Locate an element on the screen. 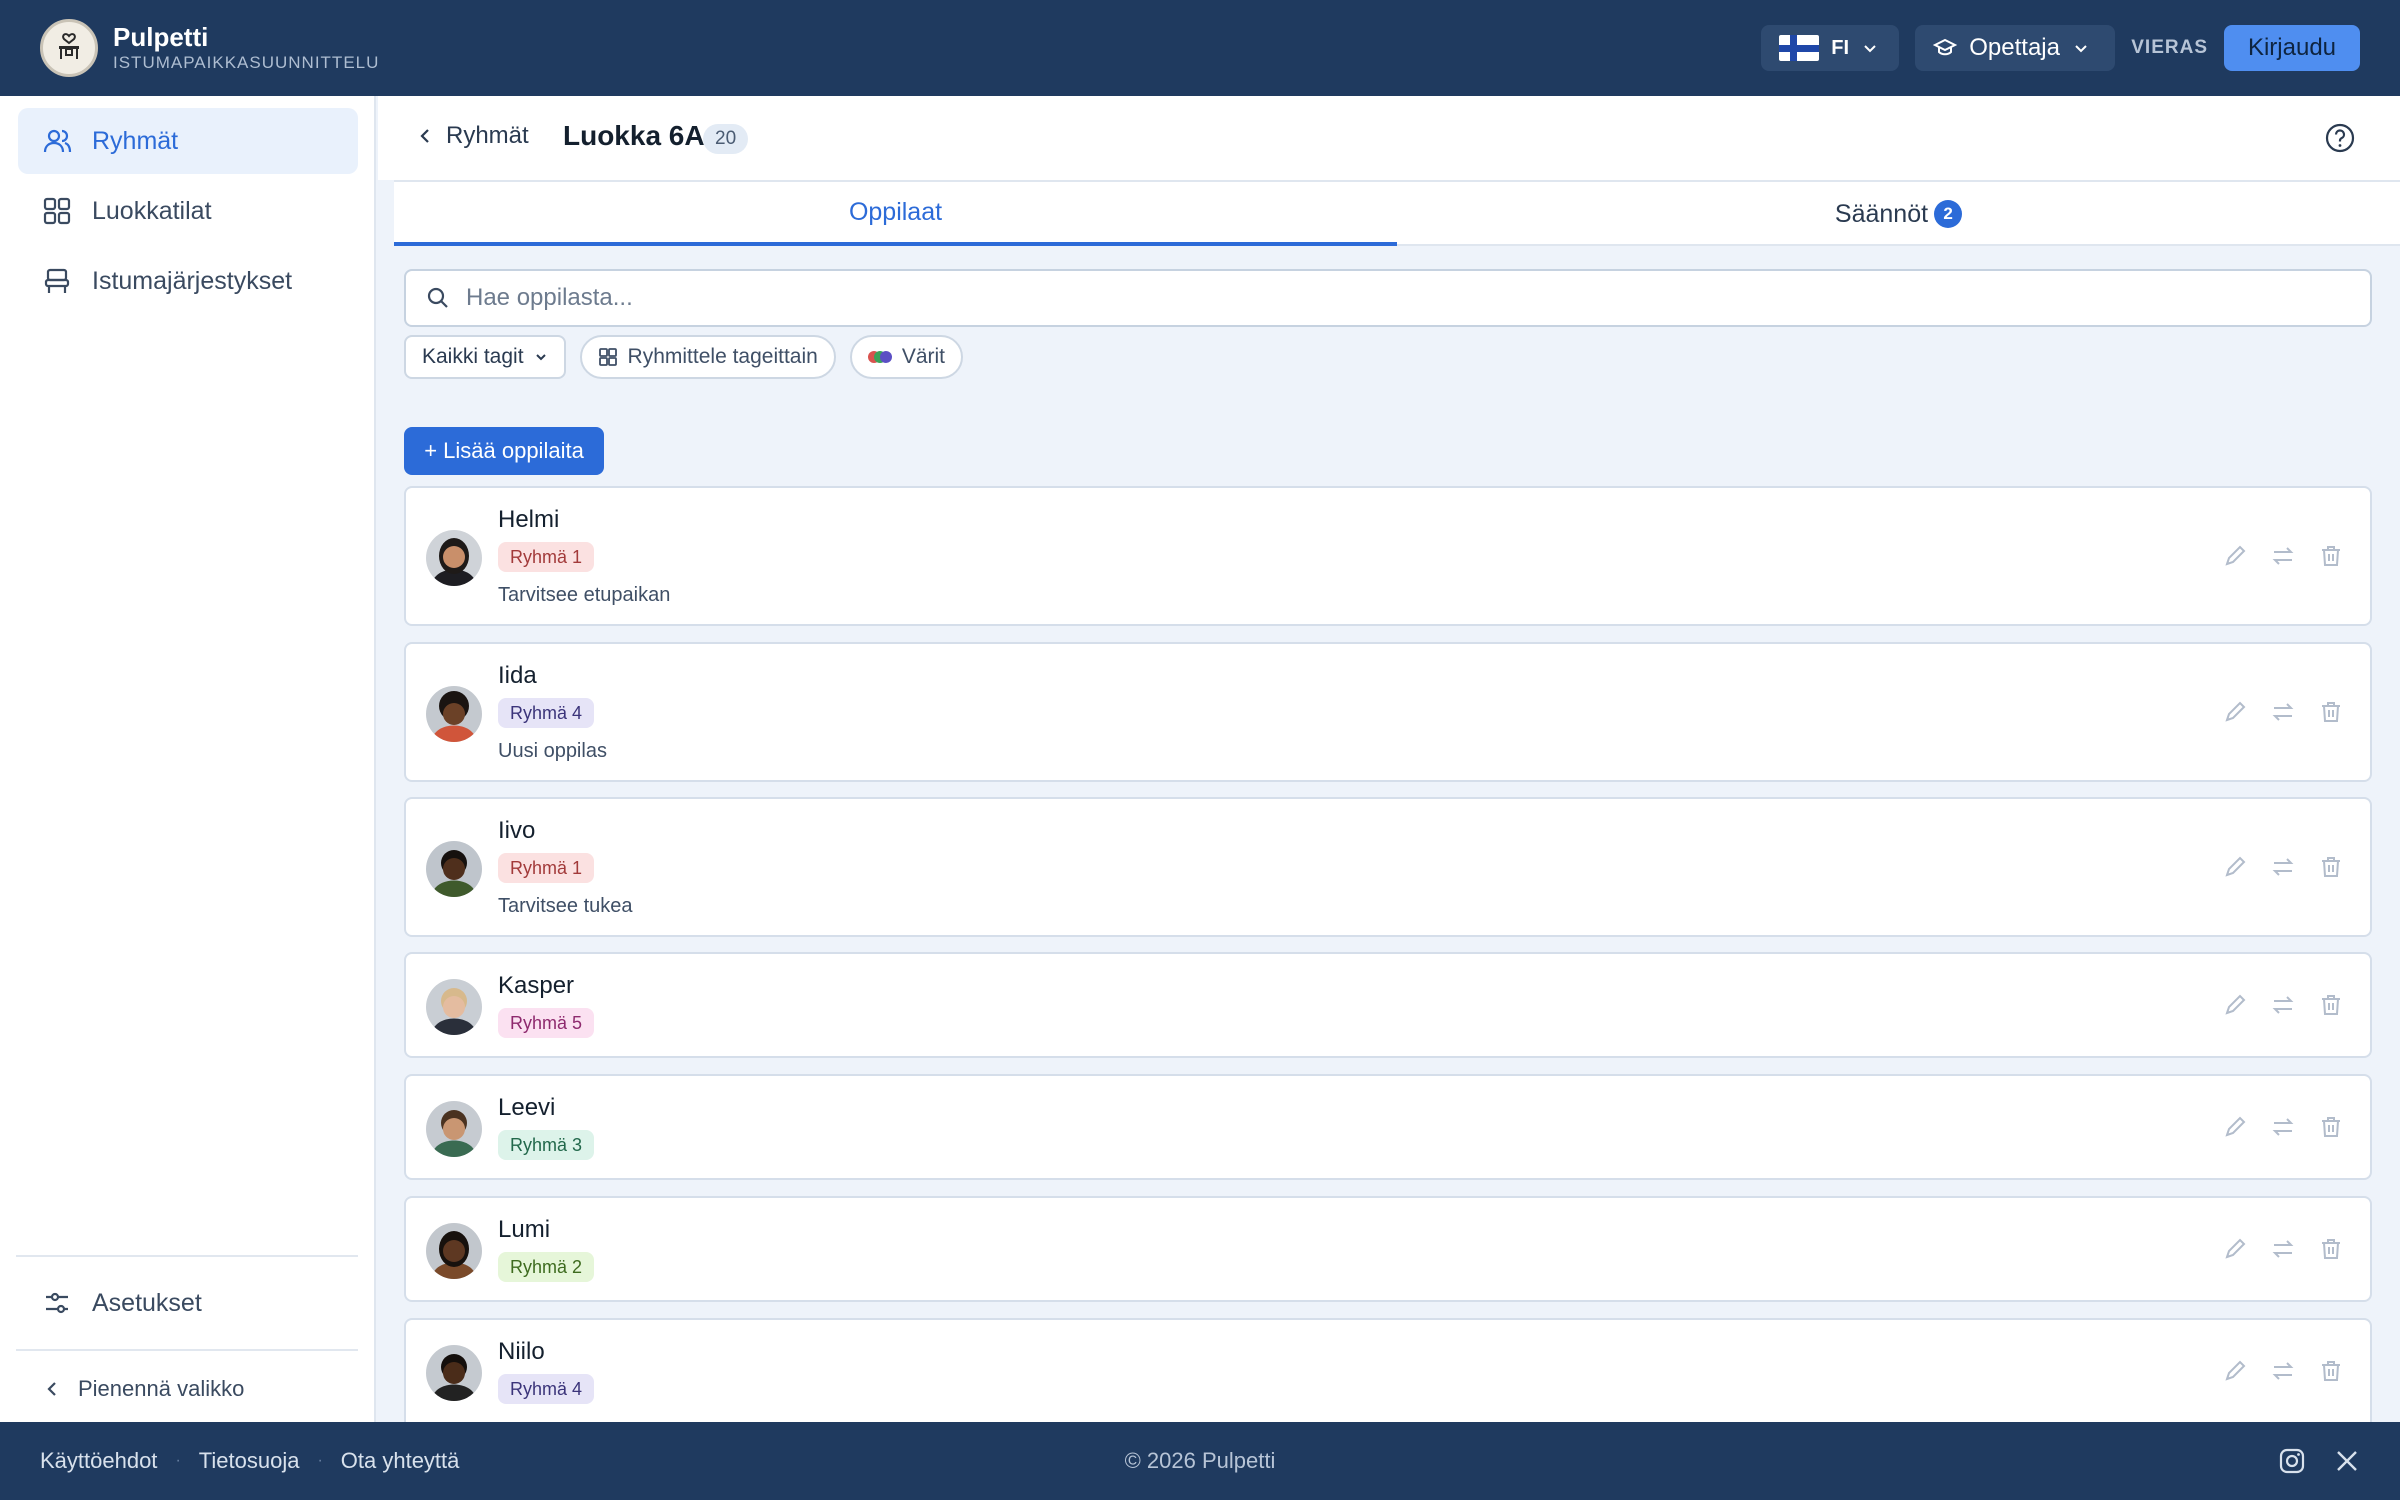  sidebar-item-classrooms: Luokkatilat is located at coordinates (188, 211).